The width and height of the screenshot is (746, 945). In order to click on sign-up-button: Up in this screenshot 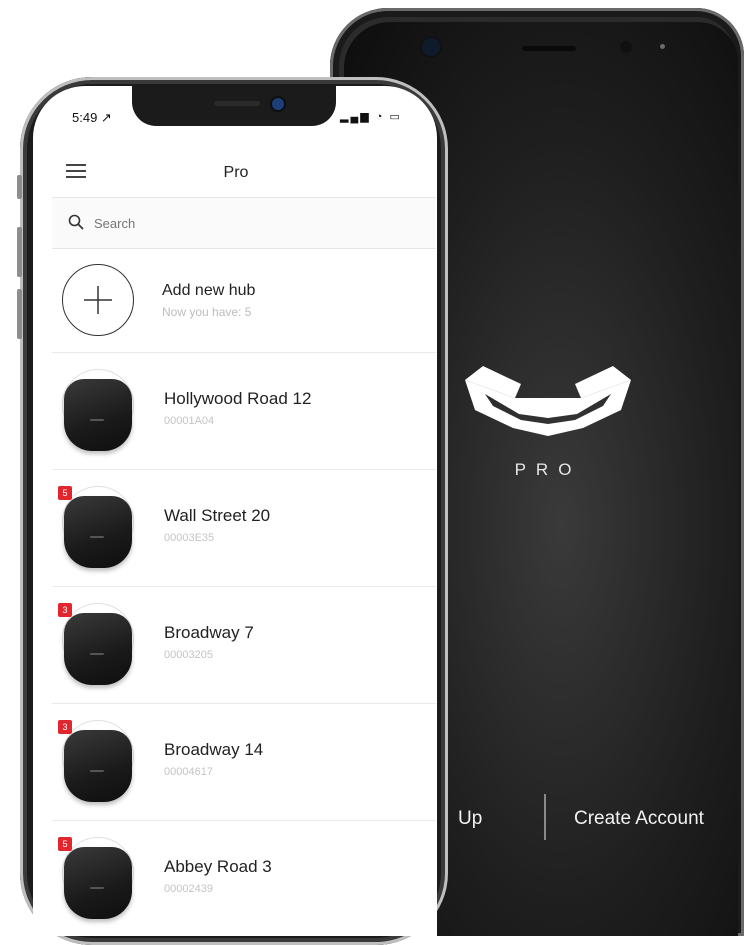, I will do `click(470, 819)`.